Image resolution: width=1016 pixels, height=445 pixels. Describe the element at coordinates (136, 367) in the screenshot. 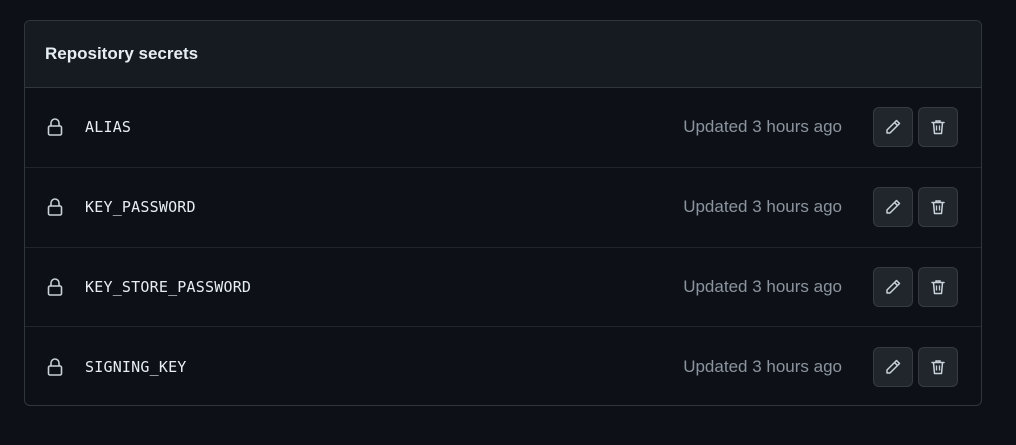

I see `secret-name: SIGNING_KEY` at that location.